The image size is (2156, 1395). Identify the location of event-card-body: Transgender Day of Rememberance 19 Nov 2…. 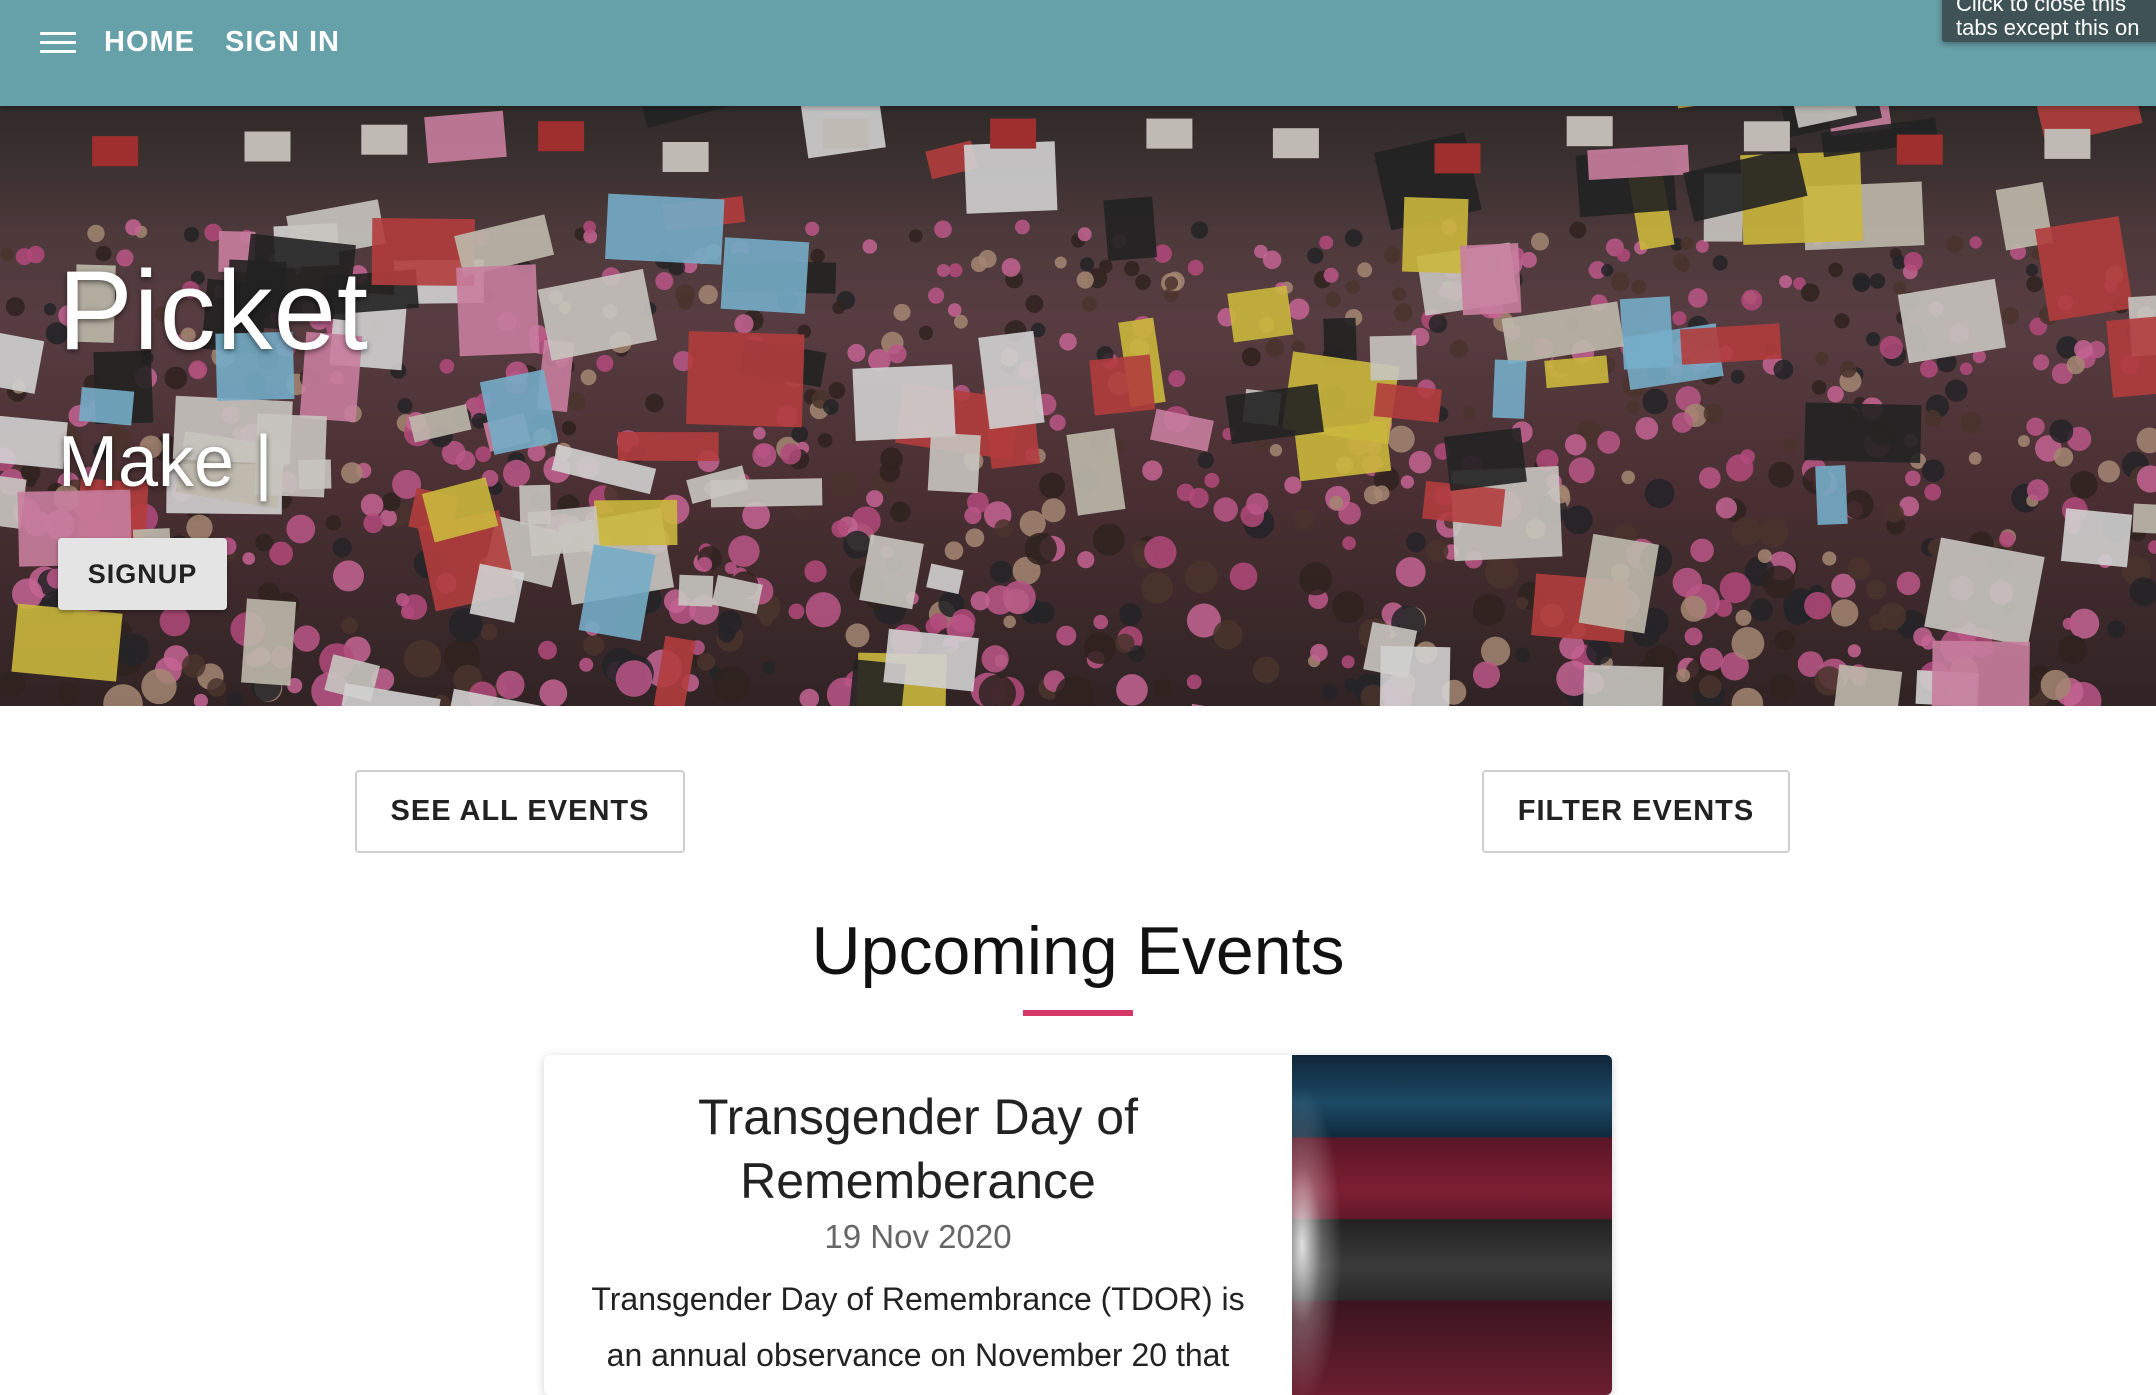
(918, 1225).